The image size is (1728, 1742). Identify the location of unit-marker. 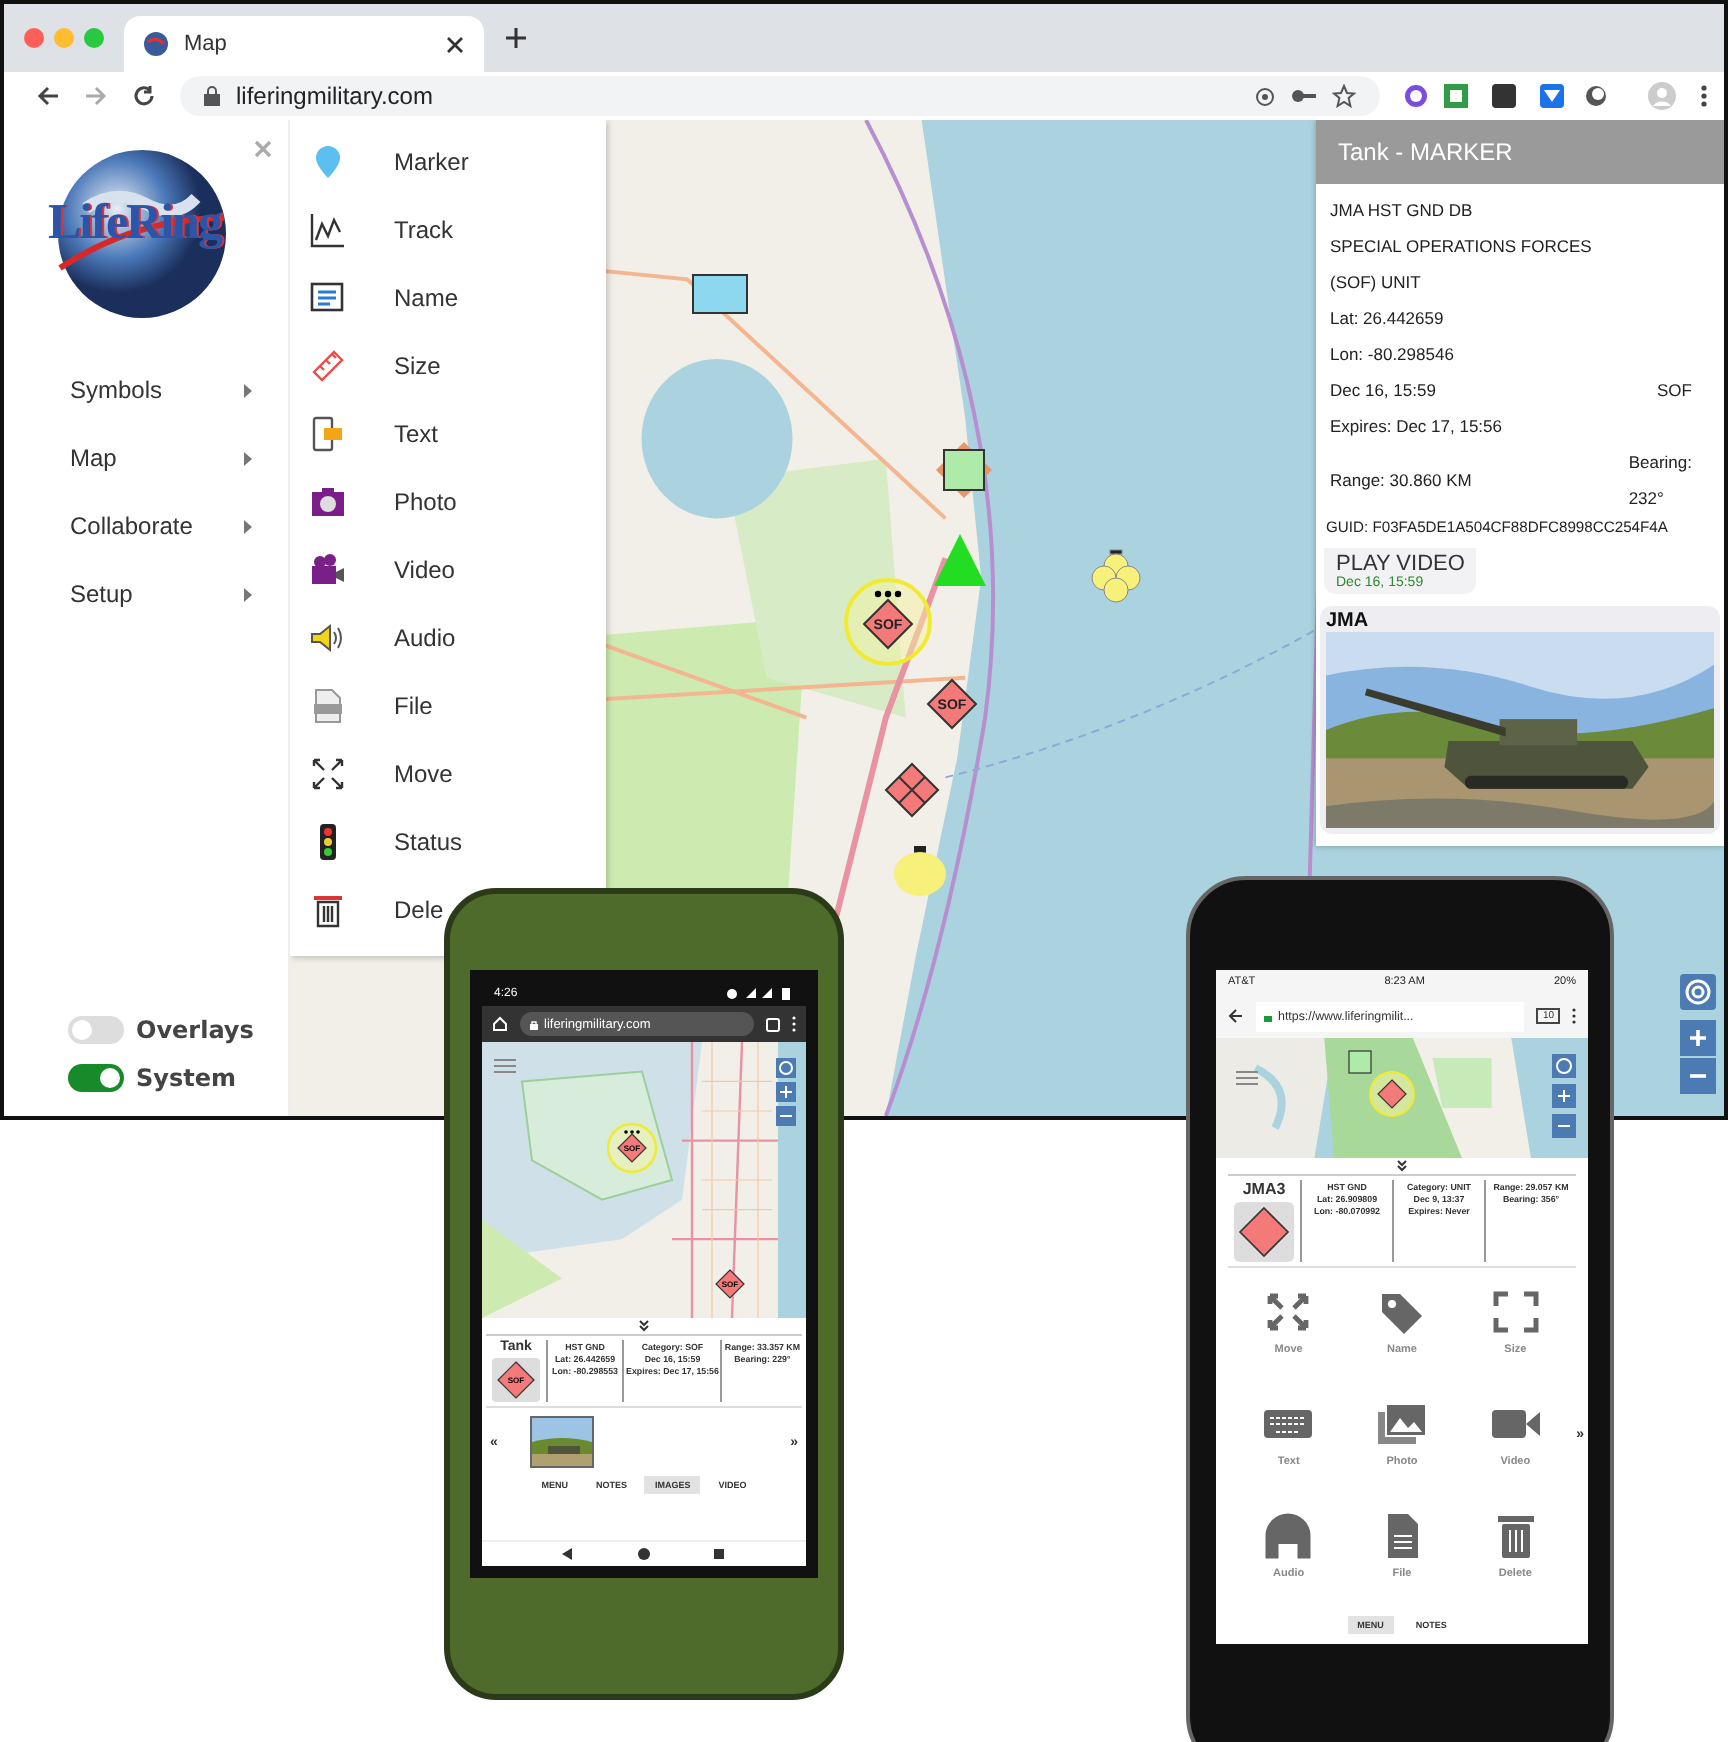
(1264, 1232).